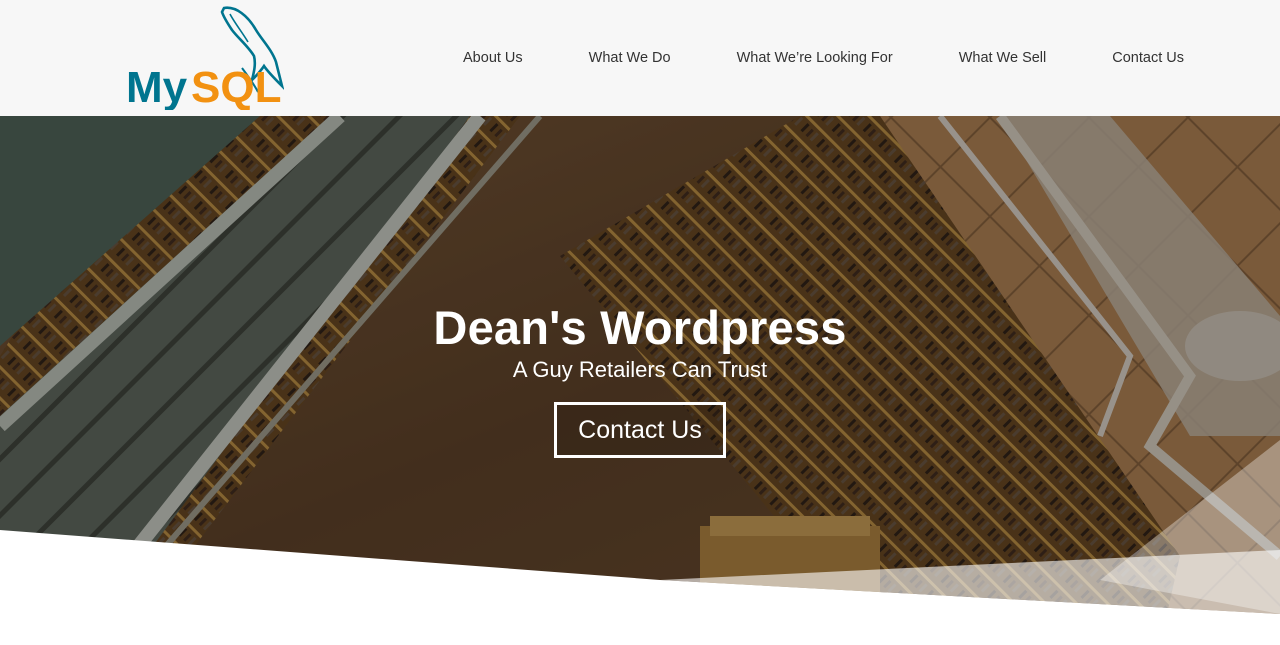 The width and height of the screenshot is (1280, 645). I want to click on nav-about-us: About Us, so click(493, 58).